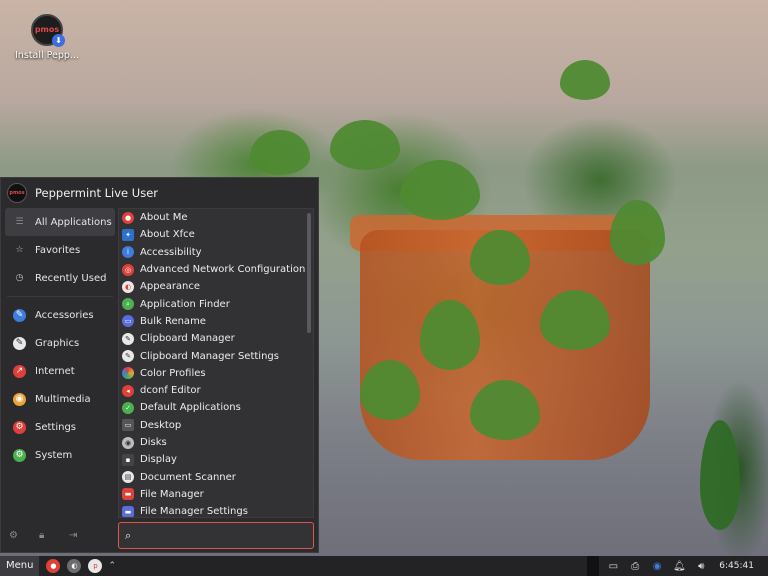 The height and width of the screenshot is (576, 768). What do you see at coordinates (19, 221) in the screenshot?
I see `all-apps-icon: ☰` at bounding box center [19, 221].